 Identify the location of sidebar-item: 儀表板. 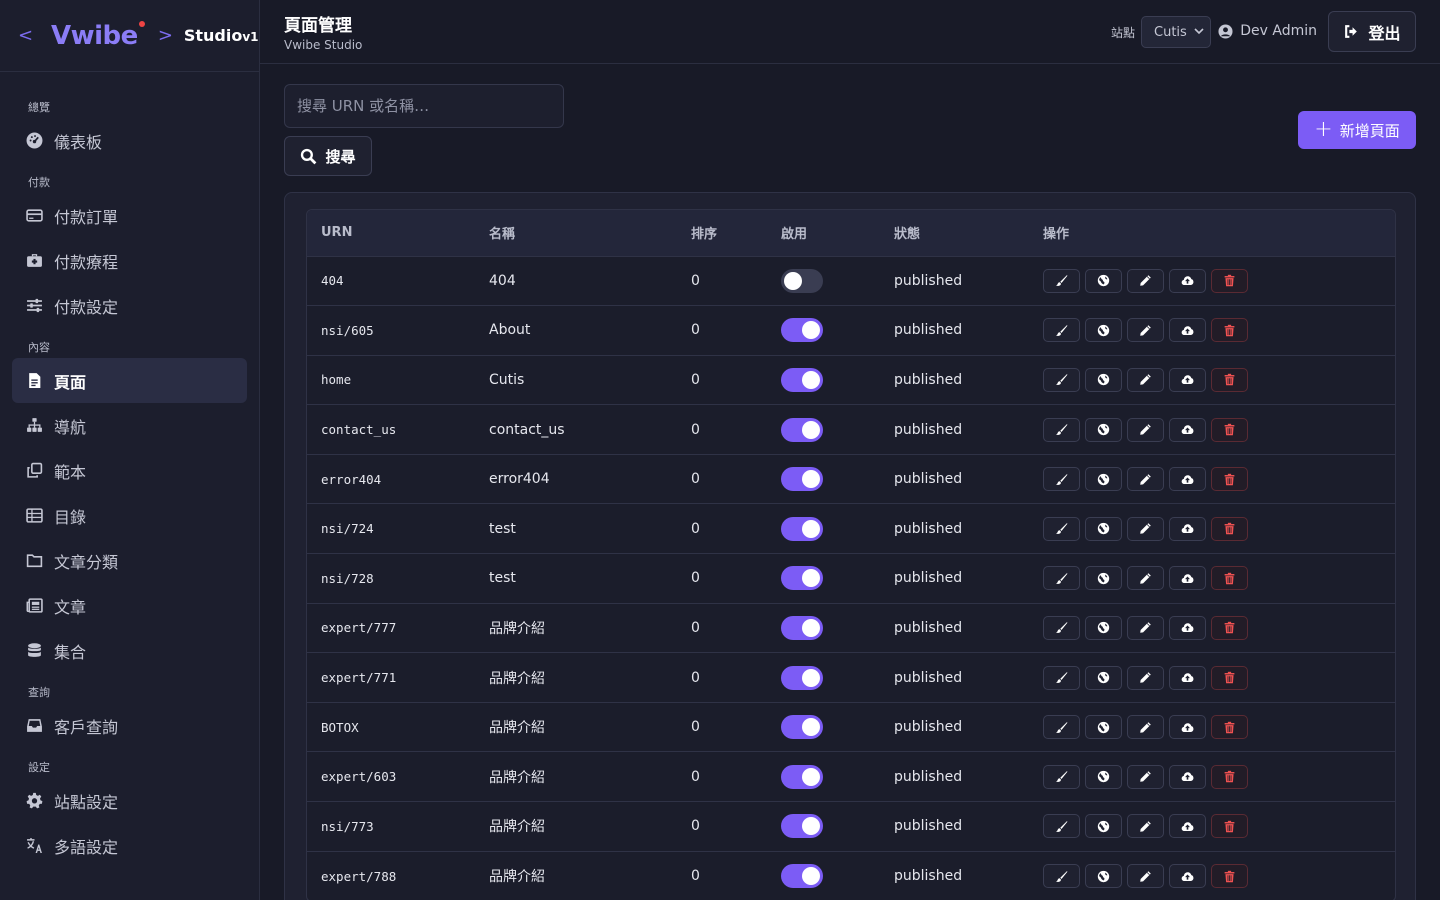
(129, 140).